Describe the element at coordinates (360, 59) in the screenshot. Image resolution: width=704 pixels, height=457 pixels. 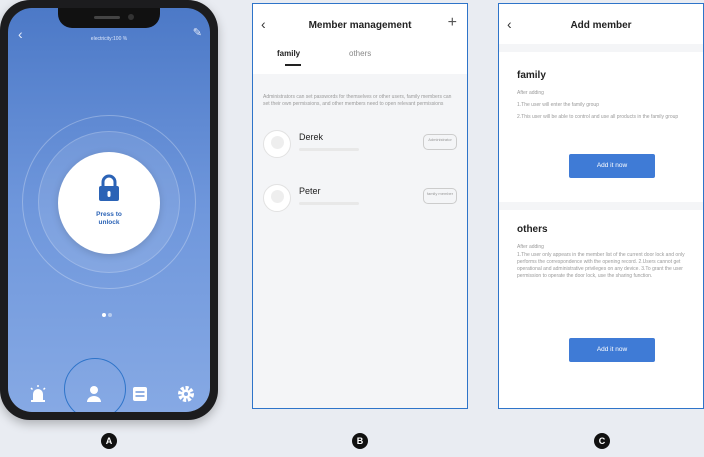
I see `member-tabs: family others` at that location.